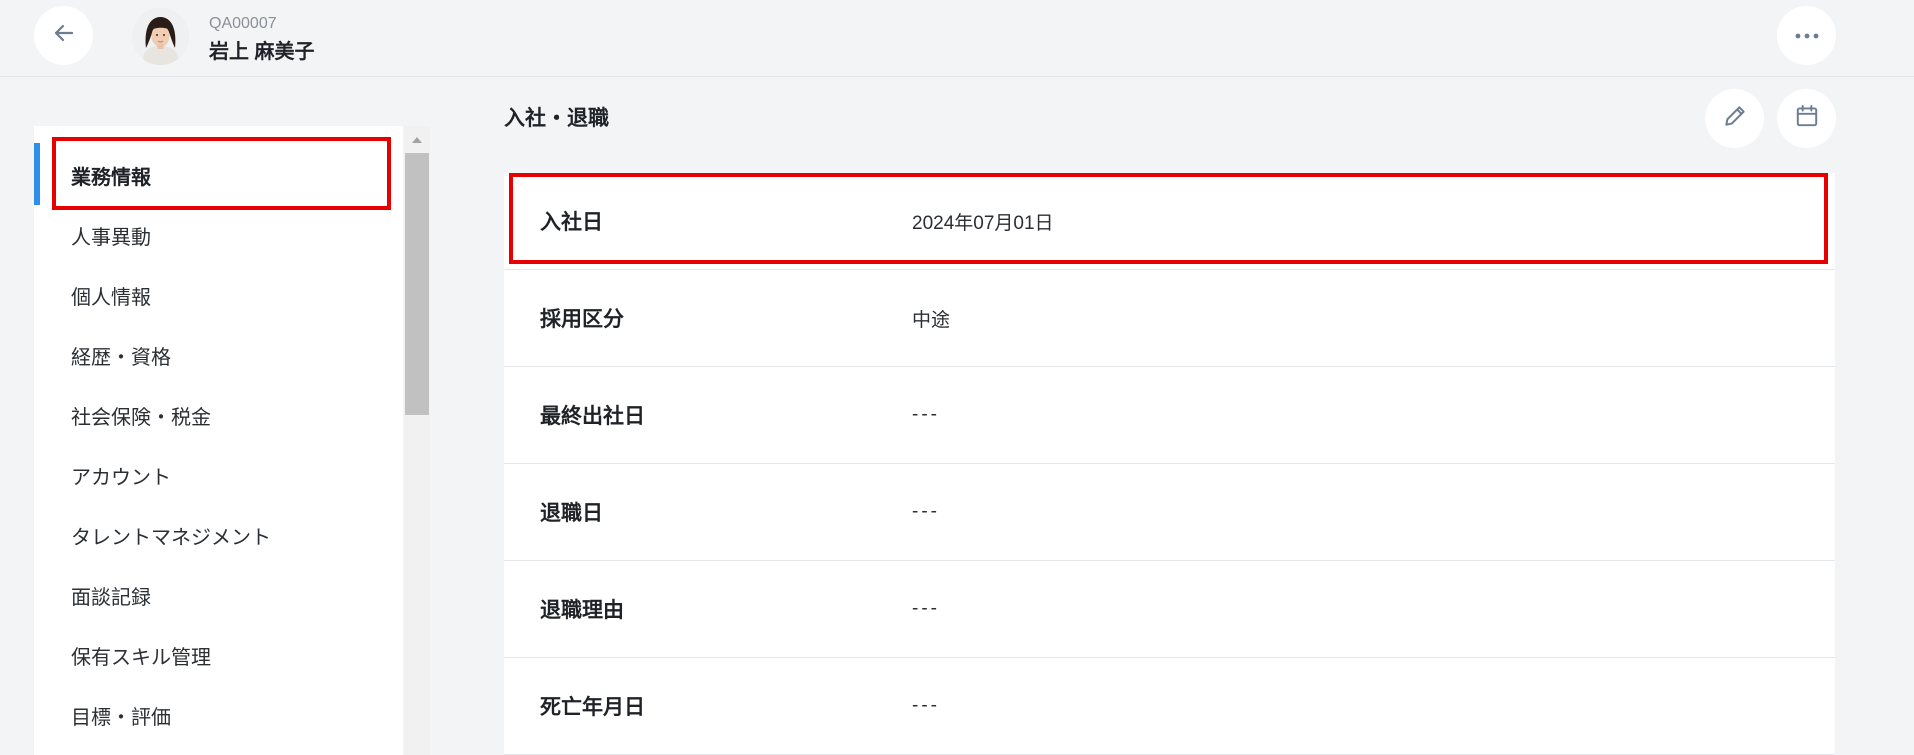  Describe the element at coordinates (171, 537) in the screenshot. I see `sidebar-item-label: タレントマネジメント` at that location.